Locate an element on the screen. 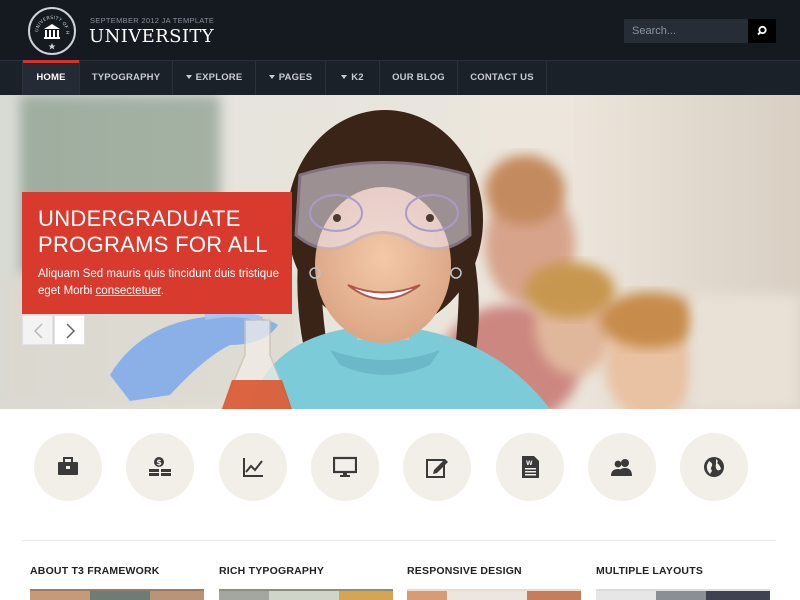 This screenshot has width=800, height=600. nav-item-our-blog: OUR BLOG is located at coordinates (419, 78).